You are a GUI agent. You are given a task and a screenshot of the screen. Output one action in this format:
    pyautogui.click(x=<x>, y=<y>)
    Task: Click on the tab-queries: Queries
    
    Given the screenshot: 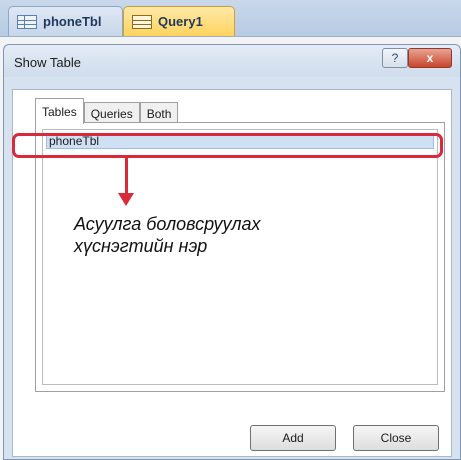 What is the action you would take?
    pyautogui.click(x=111, y=113)
    